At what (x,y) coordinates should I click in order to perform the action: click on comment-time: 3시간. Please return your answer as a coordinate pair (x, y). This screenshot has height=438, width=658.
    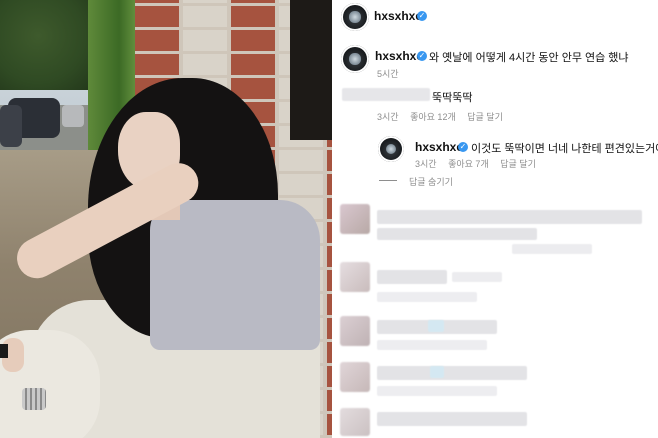
    Looking at the image, I should click on (388, 117).